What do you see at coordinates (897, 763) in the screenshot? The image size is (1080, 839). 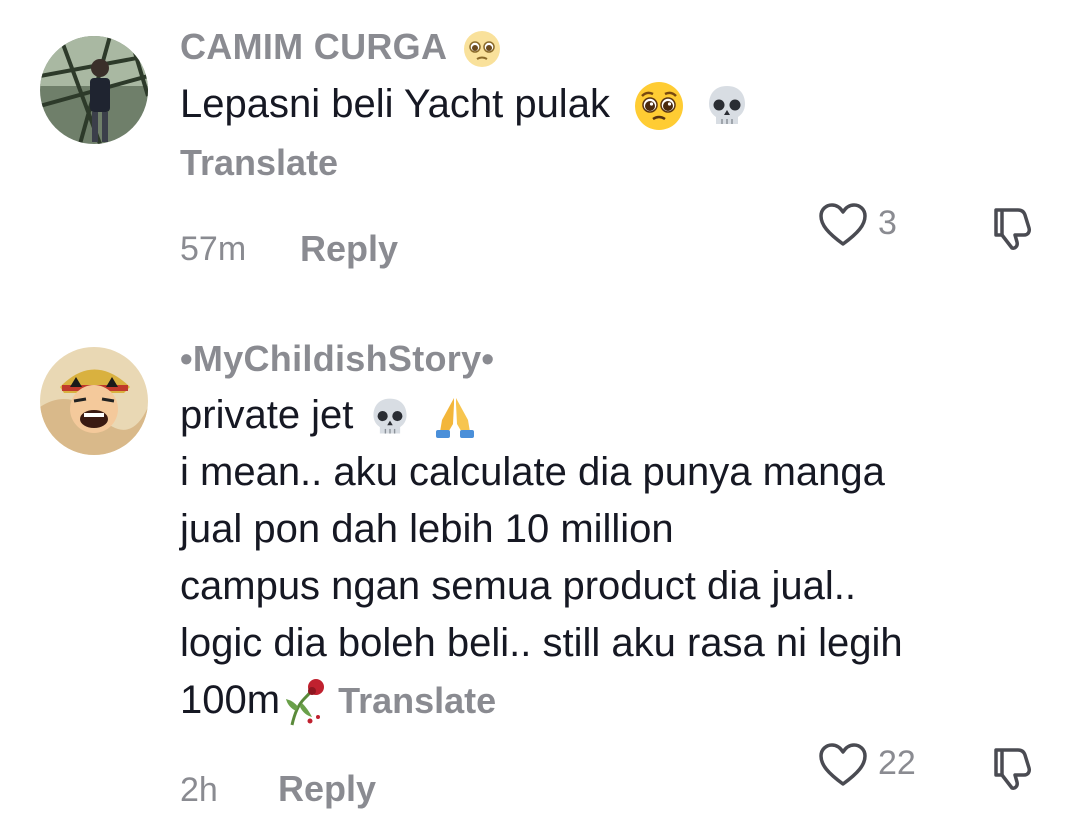 I see `like-count: 22` at bounding box center [897, 763].